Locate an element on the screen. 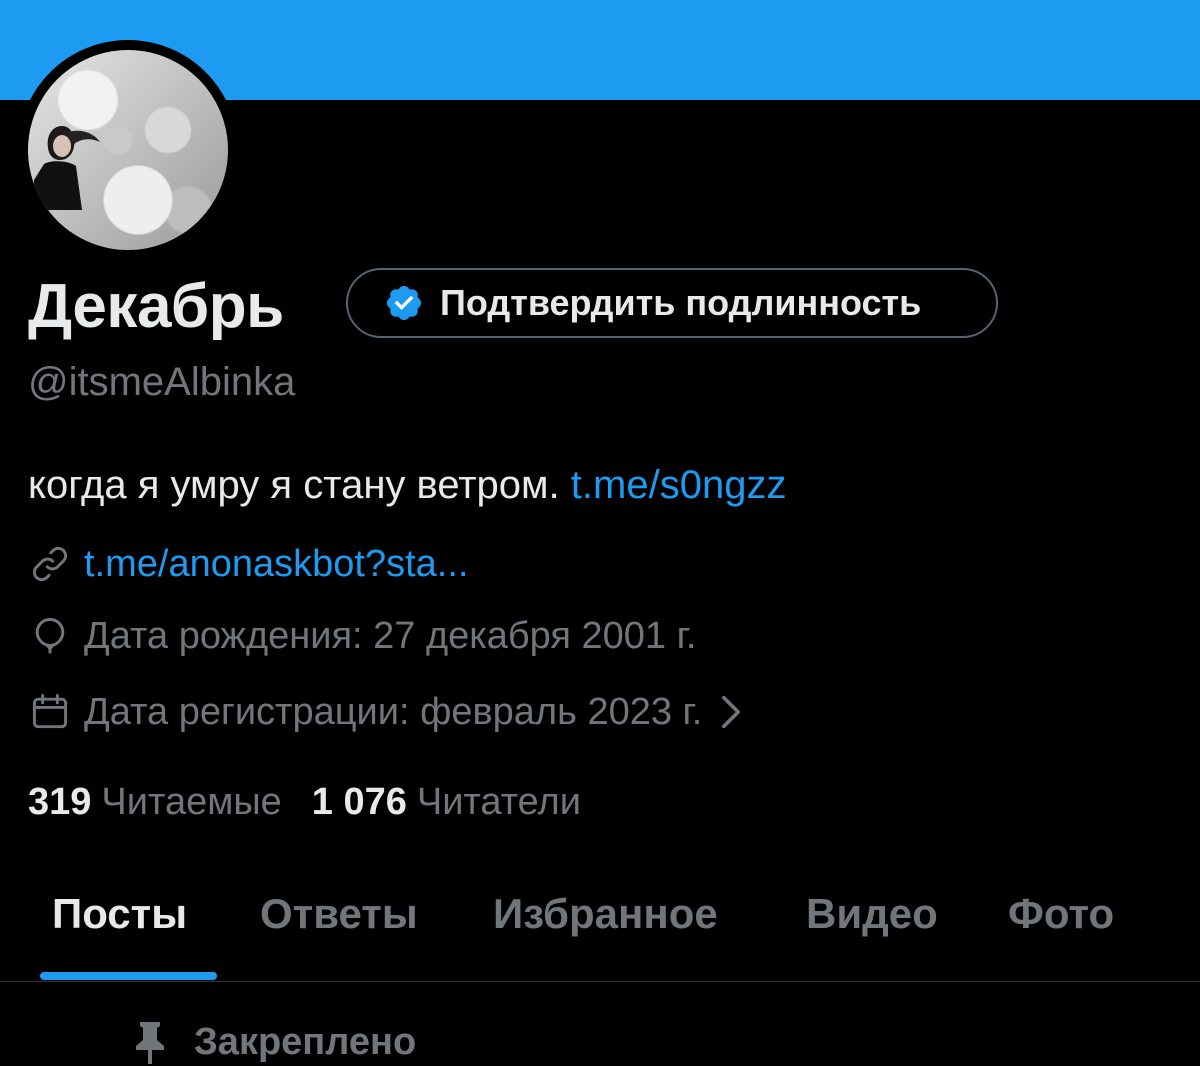  profile-tabs: Посты Ответы Избранное Видео Фото is located at coordinates (600, 921).